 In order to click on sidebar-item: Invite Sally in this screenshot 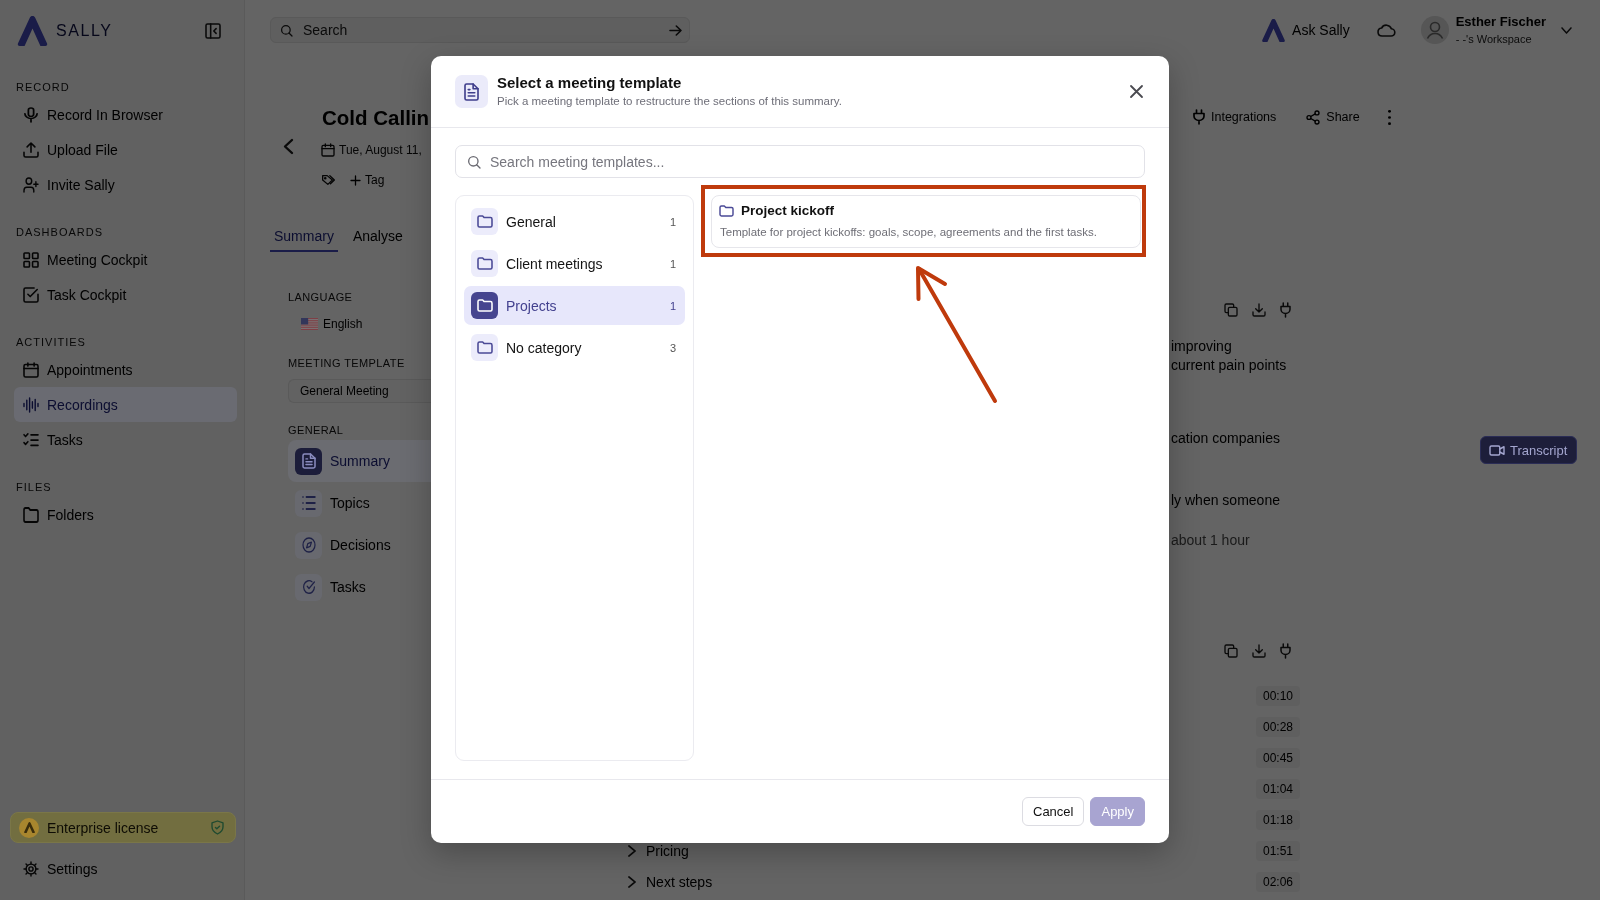, I will do `click(125, 184)`.